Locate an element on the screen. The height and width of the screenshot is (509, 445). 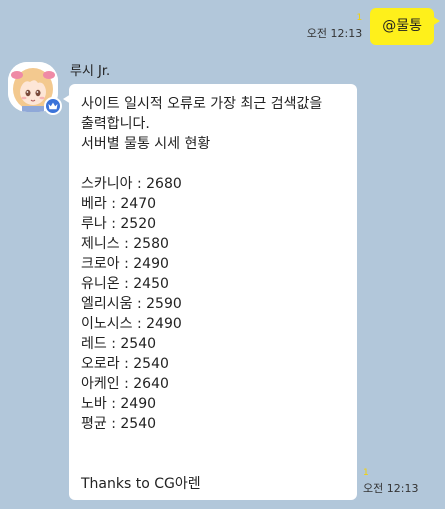
outgoing-message-bubble: @물통 is located at coordinates (405, 26).